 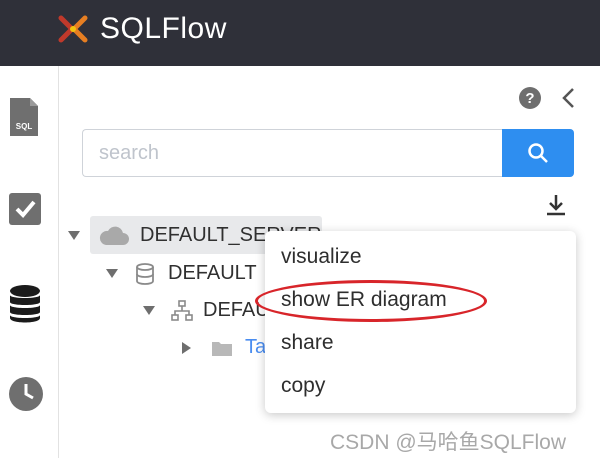 I want to click on question-circle-icon: ?, so click(x=530, y=100).